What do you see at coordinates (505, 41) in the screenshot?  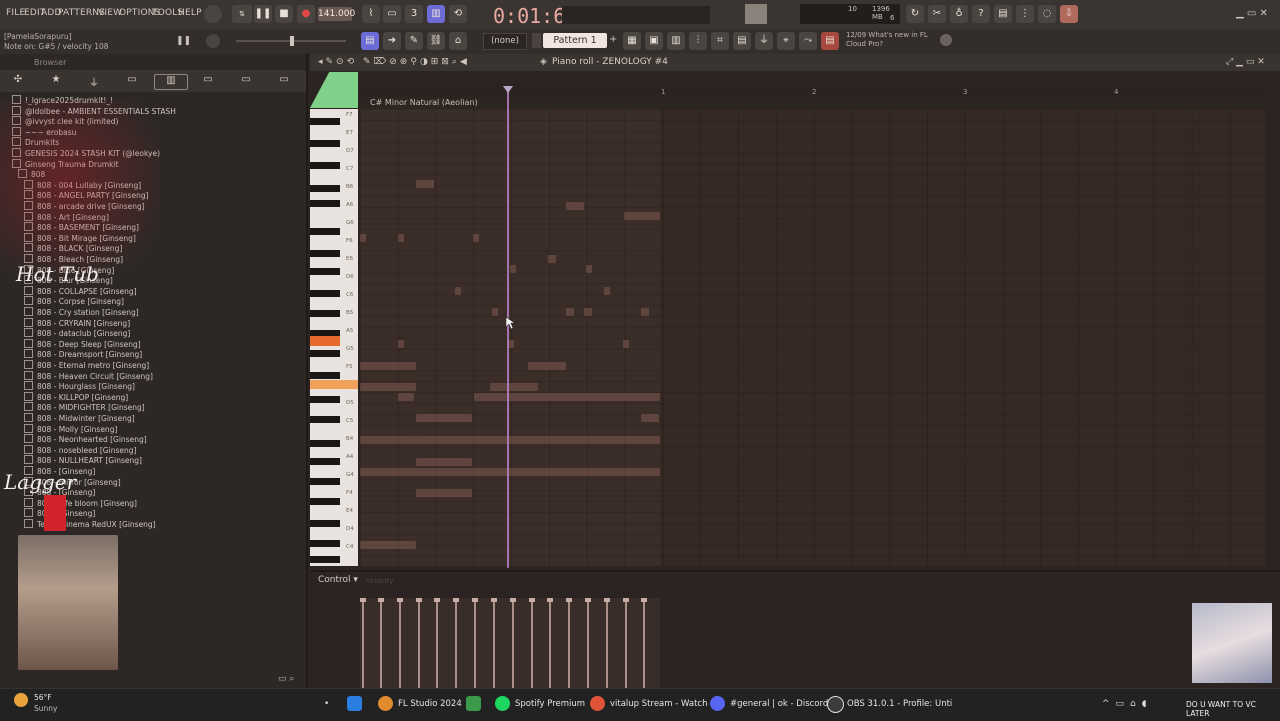 I see `channel-select: (none)` at bounding box center [505, 41].